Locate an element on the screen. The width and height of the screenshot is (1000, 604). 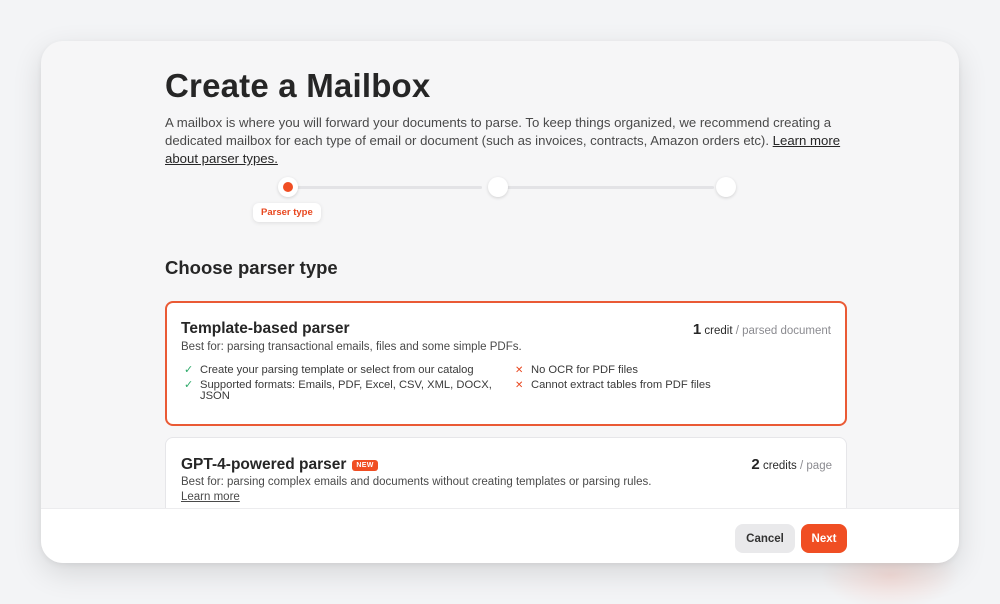
parser-name-text: GPT-4-powered parser is located at coordinates (264, 464).